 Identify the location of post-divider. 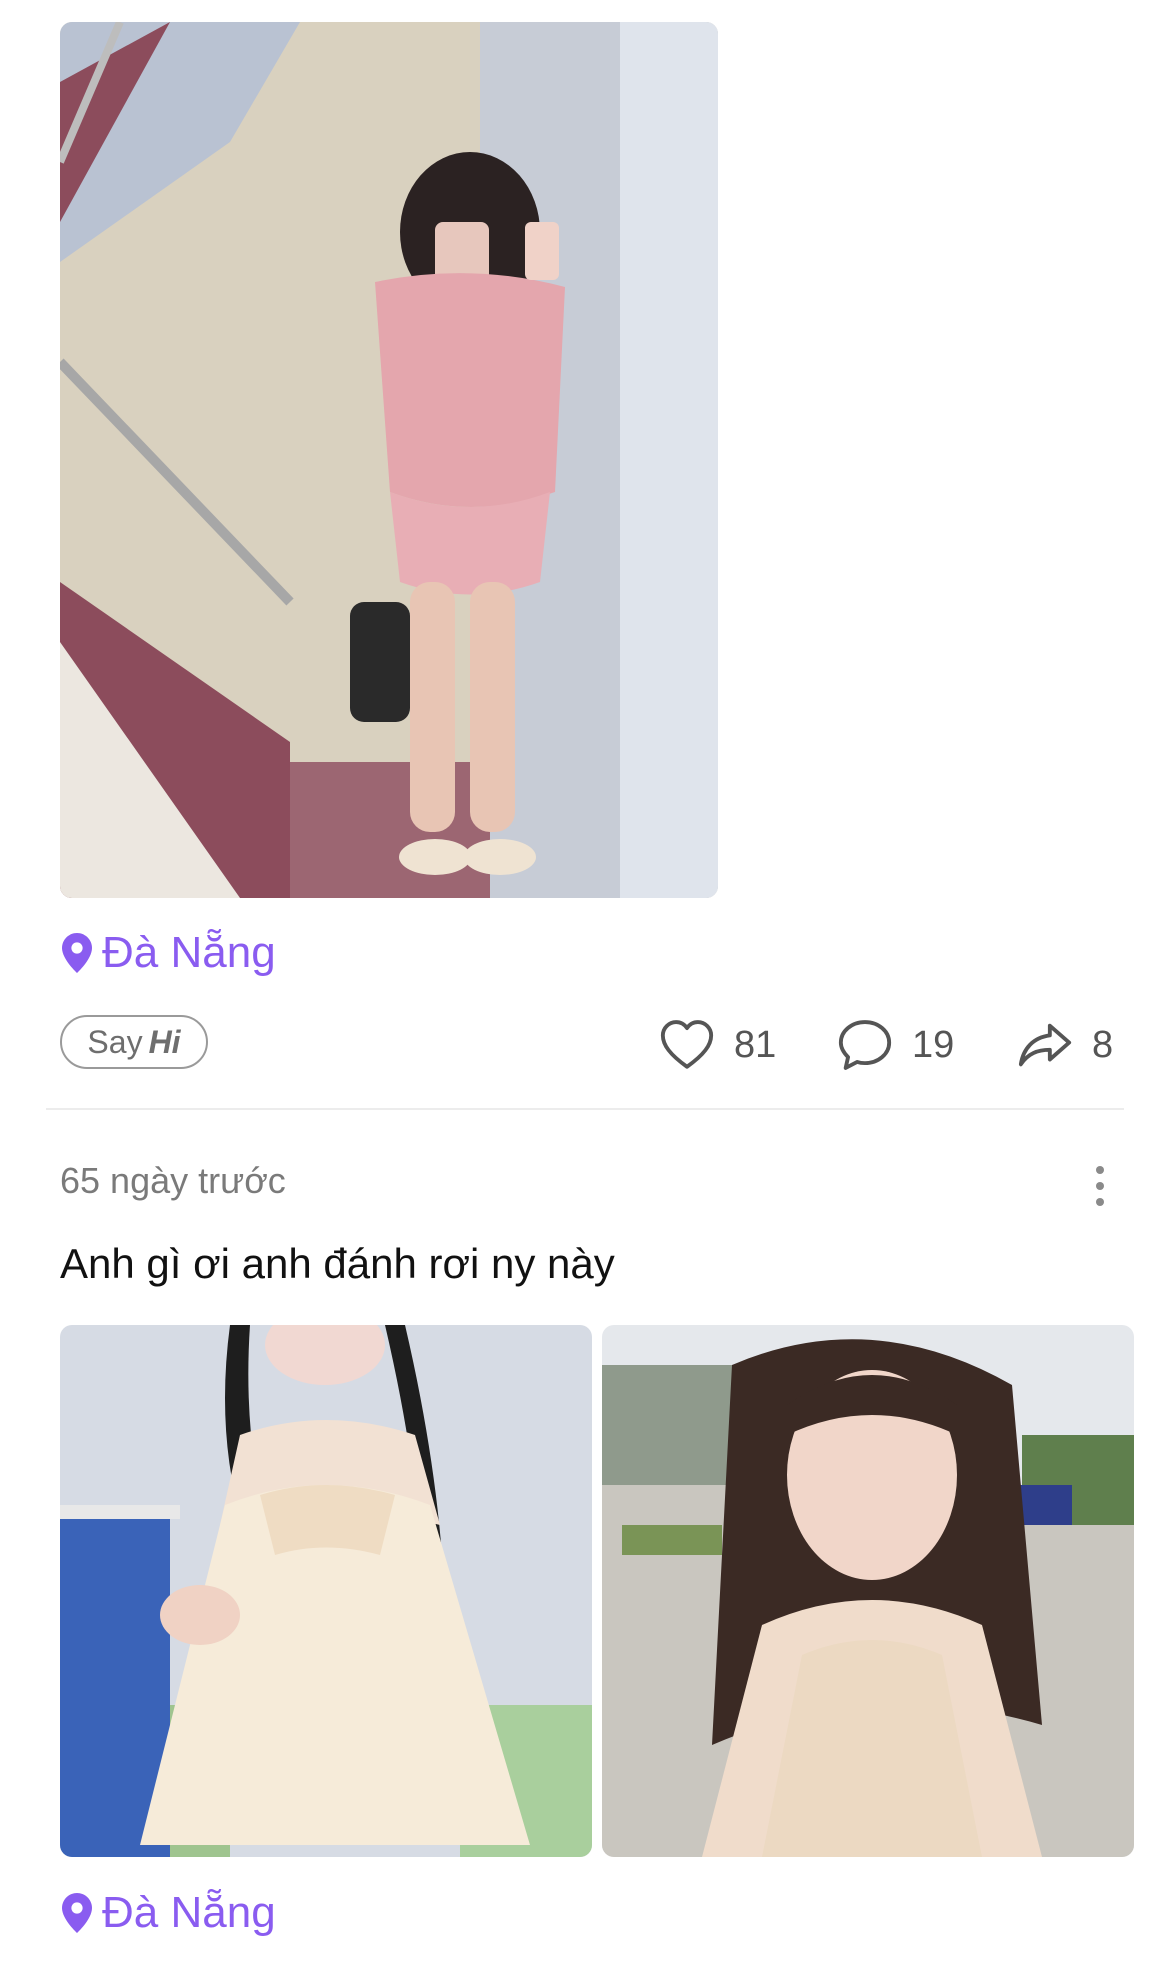
(585, 1109).